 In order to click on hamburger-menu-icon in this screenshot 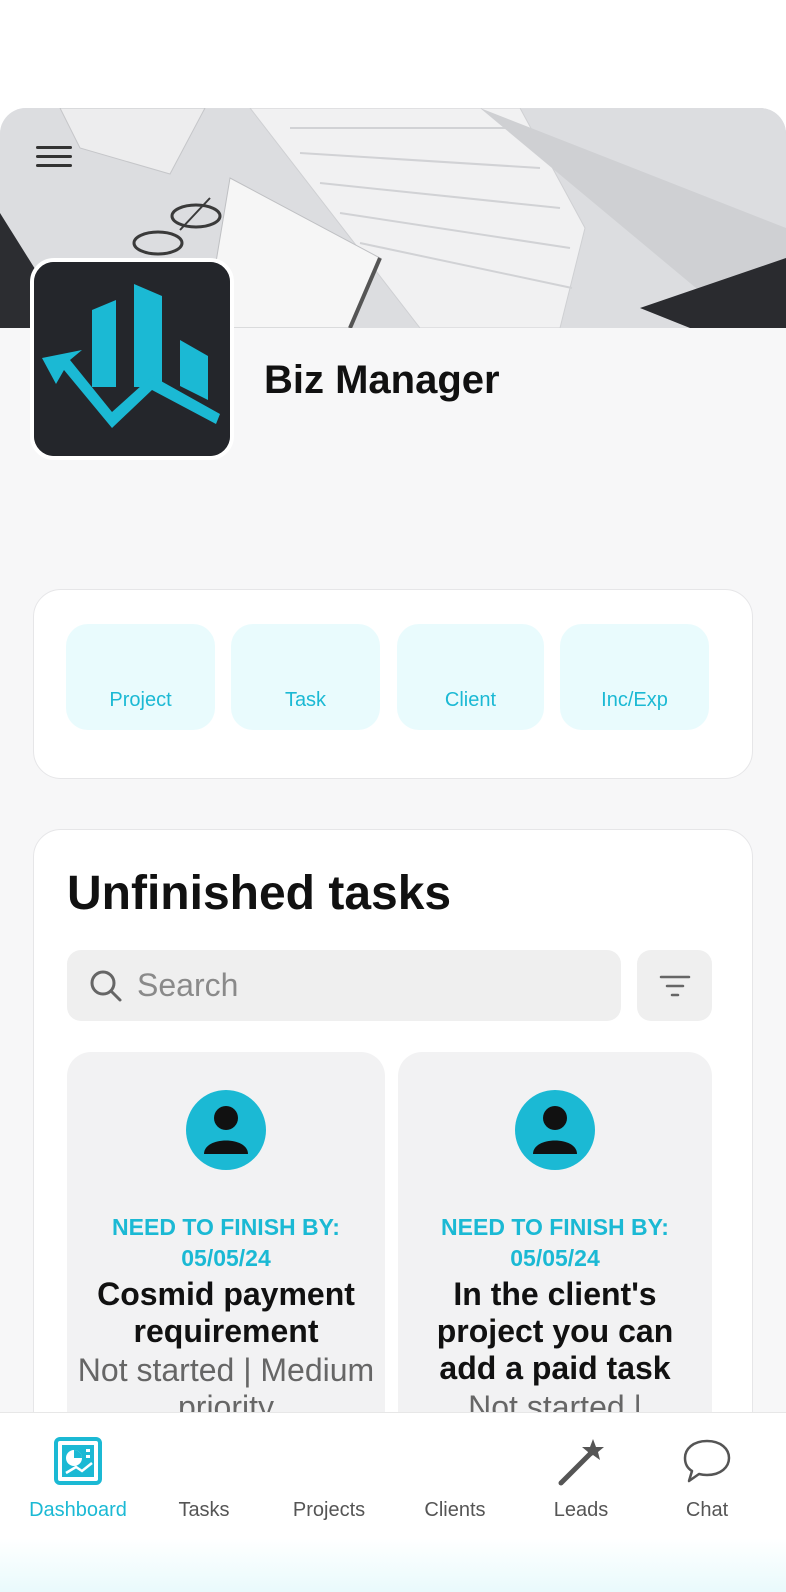, I will do `click(56, 157)`.